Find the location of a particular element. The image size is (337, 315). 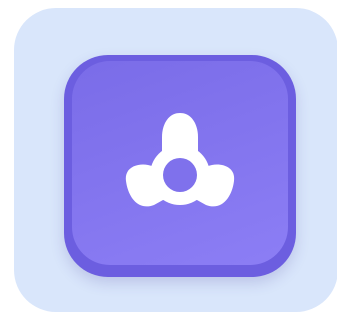

fidget-spinner-icon is located at coordinates (180, 160).